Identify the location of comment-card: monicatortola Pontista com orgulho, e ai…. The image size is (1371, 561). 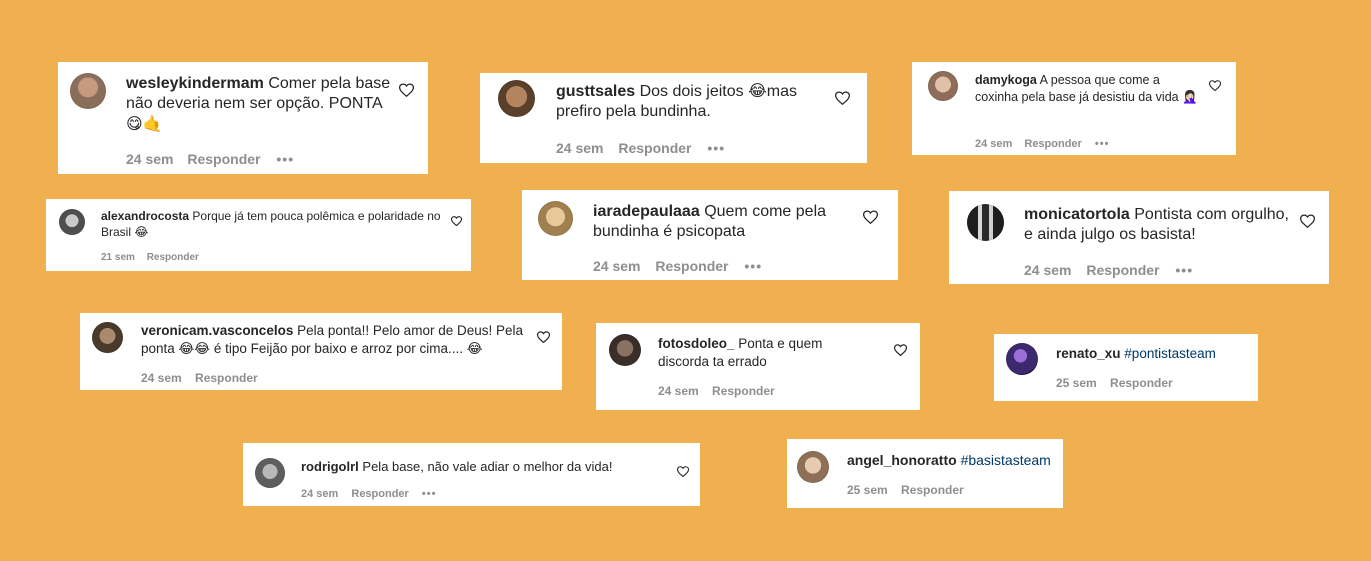
(1139, 237).